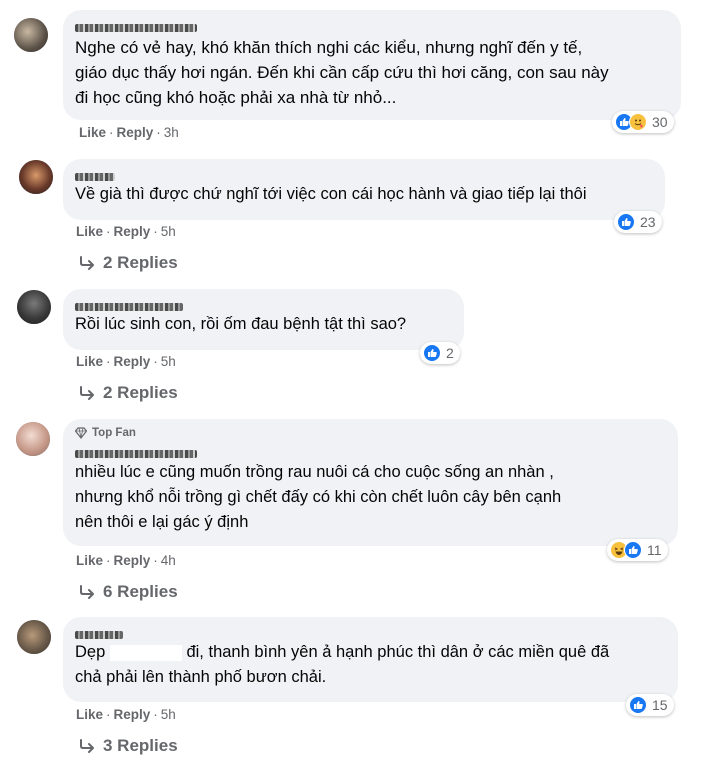  Describe the element at coordinates (140, 591) in the screenshot. I see `replies-label: 6 Replies` at that location.